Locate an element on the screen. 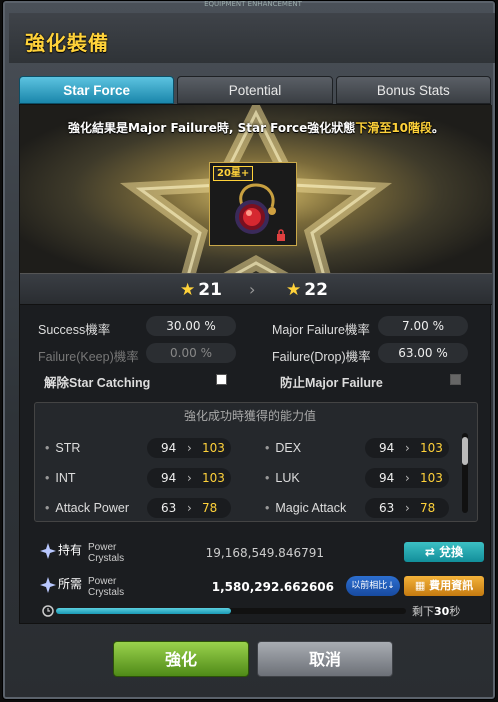 Image resolution: width=498 pixels, height=702 pixels. title-bar: 強化裝備 is located at coordinates (252, 38).